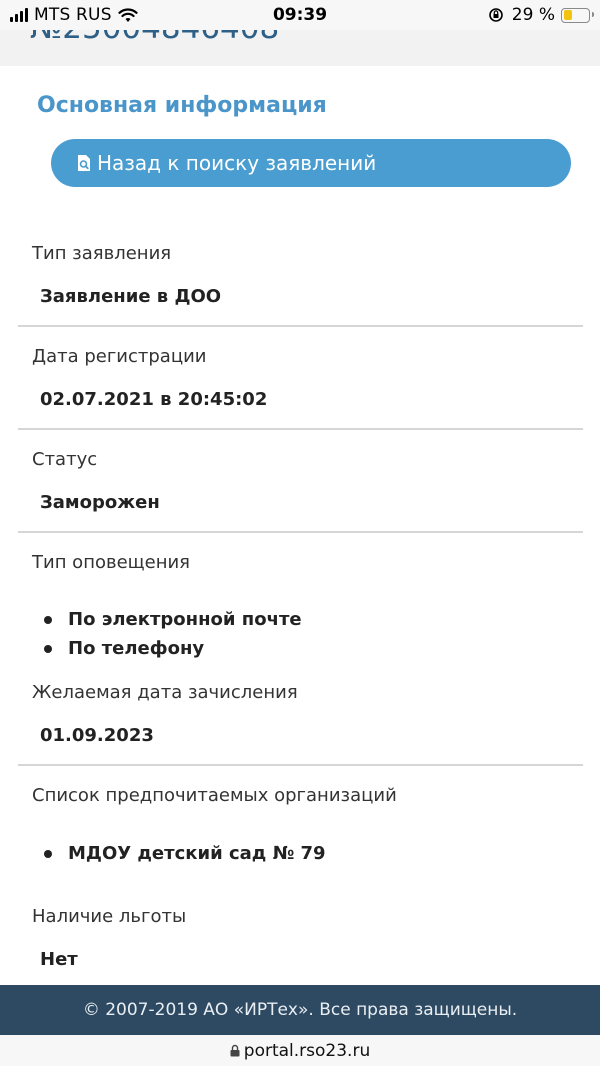 Image resolution: width=600 pixels, height=1066 pixels. Describe the element at coordinates (136, 648) in the screenshot. I see `notification-phone: По телефону` at that location.